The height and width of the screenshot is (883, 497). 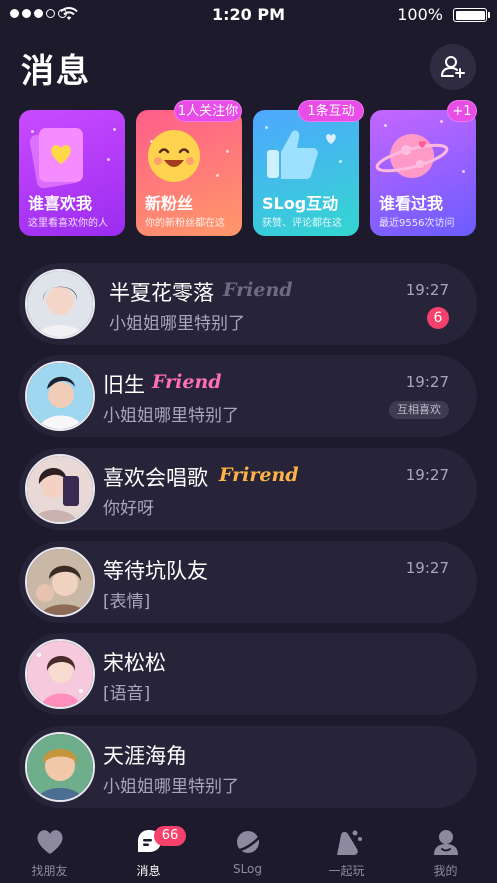 What do you see at coordinates (155, 478) in the screenshot?
I see `contact-name: 喜欢会唱歌` at bounding box center [155, 478].